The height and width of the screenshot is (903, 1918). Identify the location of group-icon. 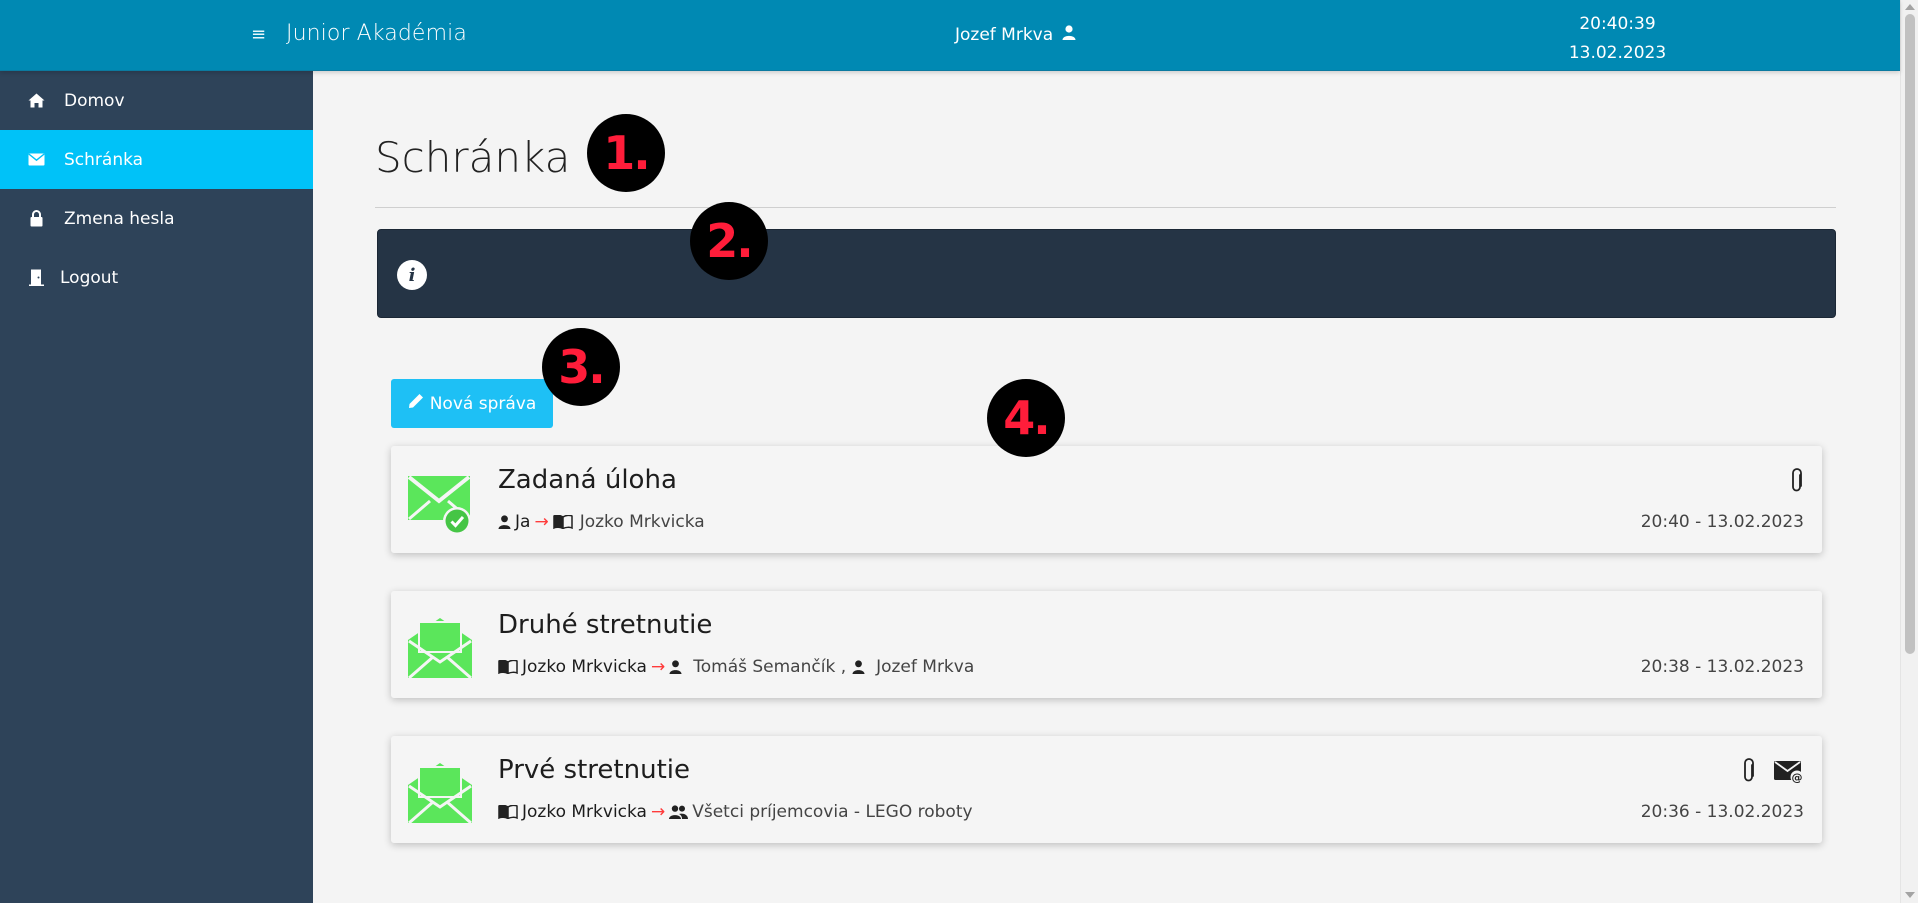
(679, 812).